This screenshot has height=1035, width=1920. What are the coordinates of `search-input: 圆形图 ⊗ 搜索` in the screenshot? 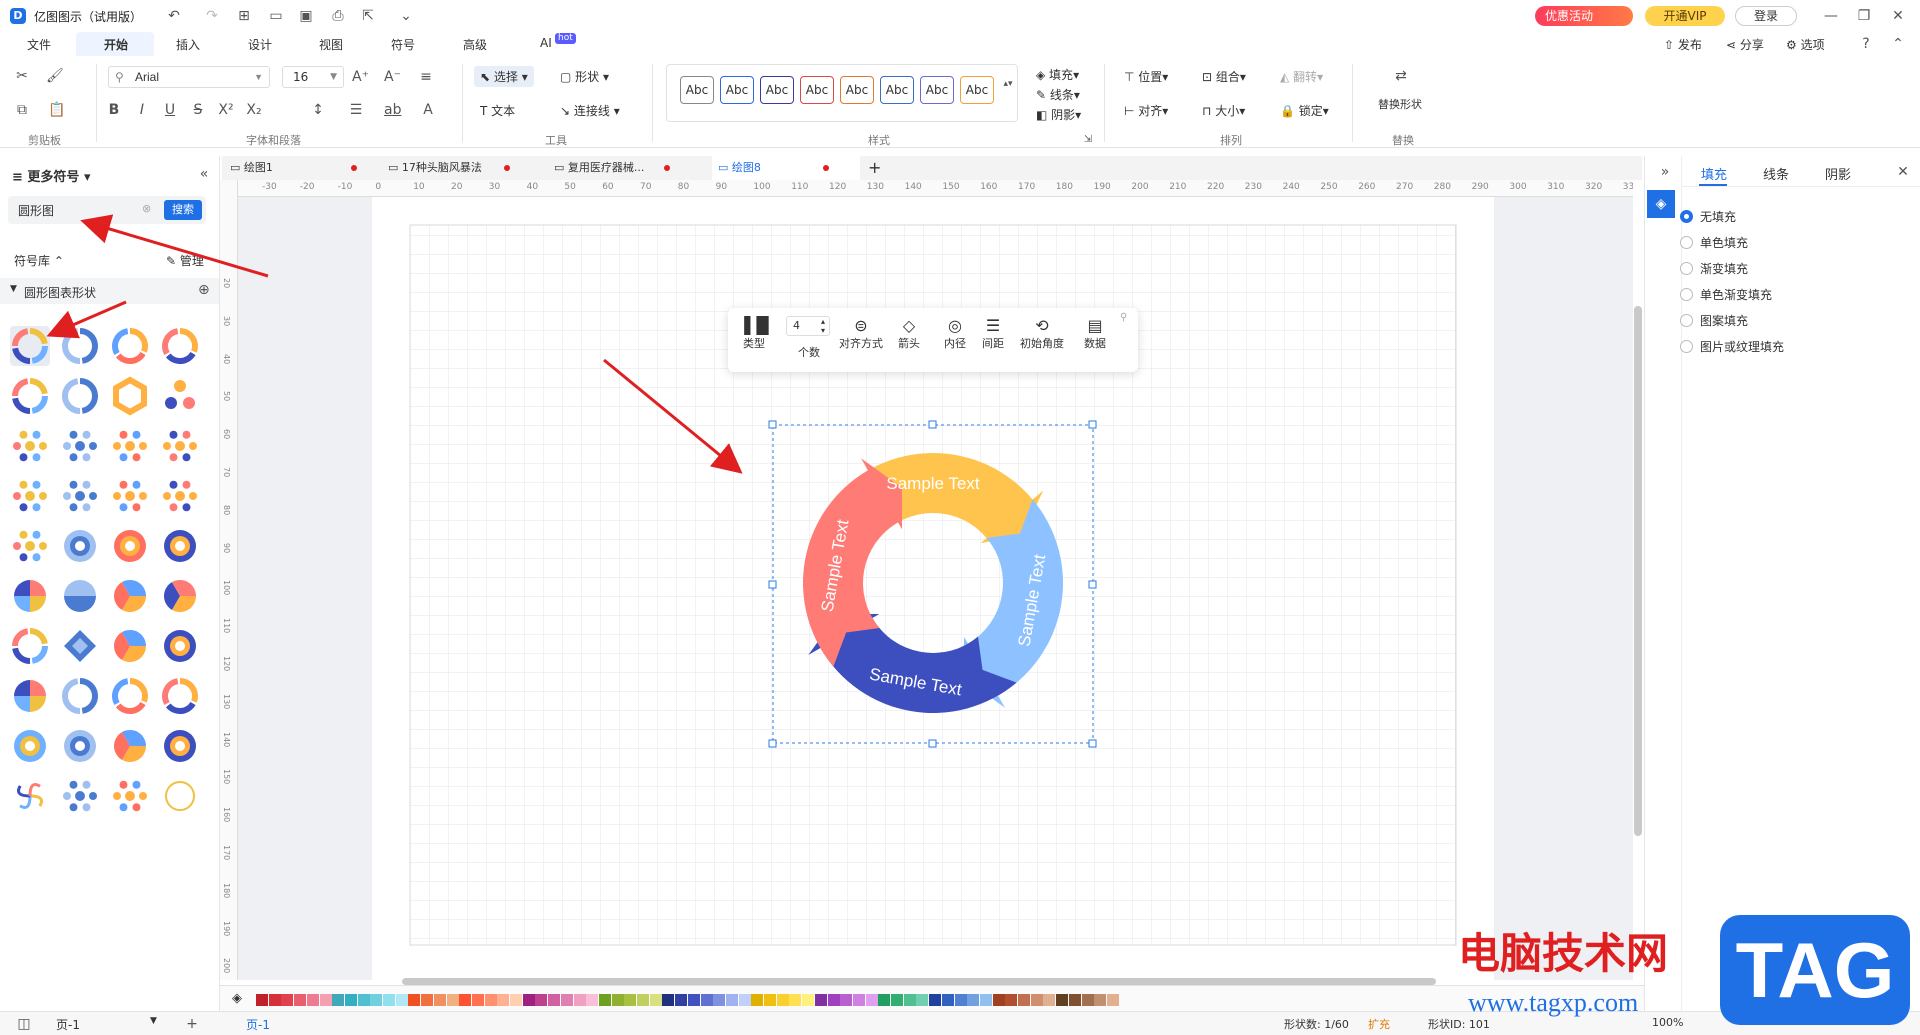 It's located at (107, 210).